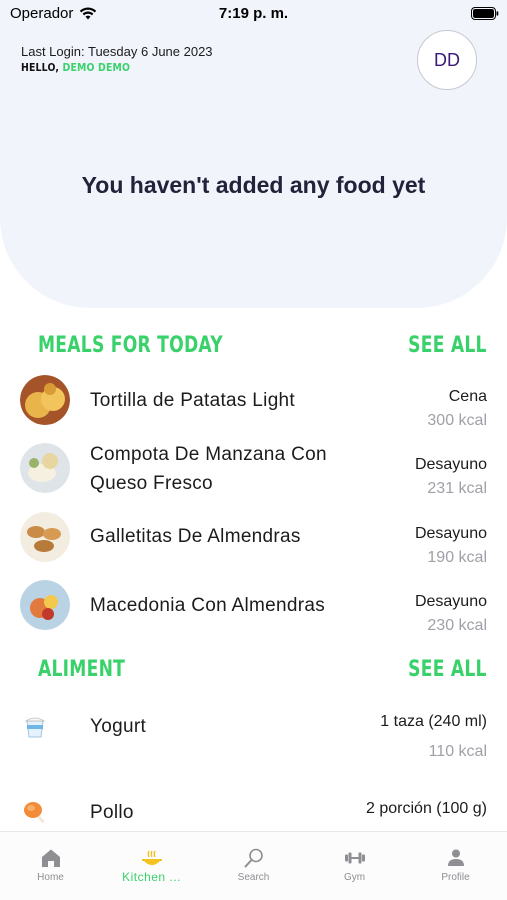 The image size is (507, 900). What do you see at coordinates (457, 420) in the screenshot?
I see `meal-kcal: 300 kcal` at bounding box center [457, 420].